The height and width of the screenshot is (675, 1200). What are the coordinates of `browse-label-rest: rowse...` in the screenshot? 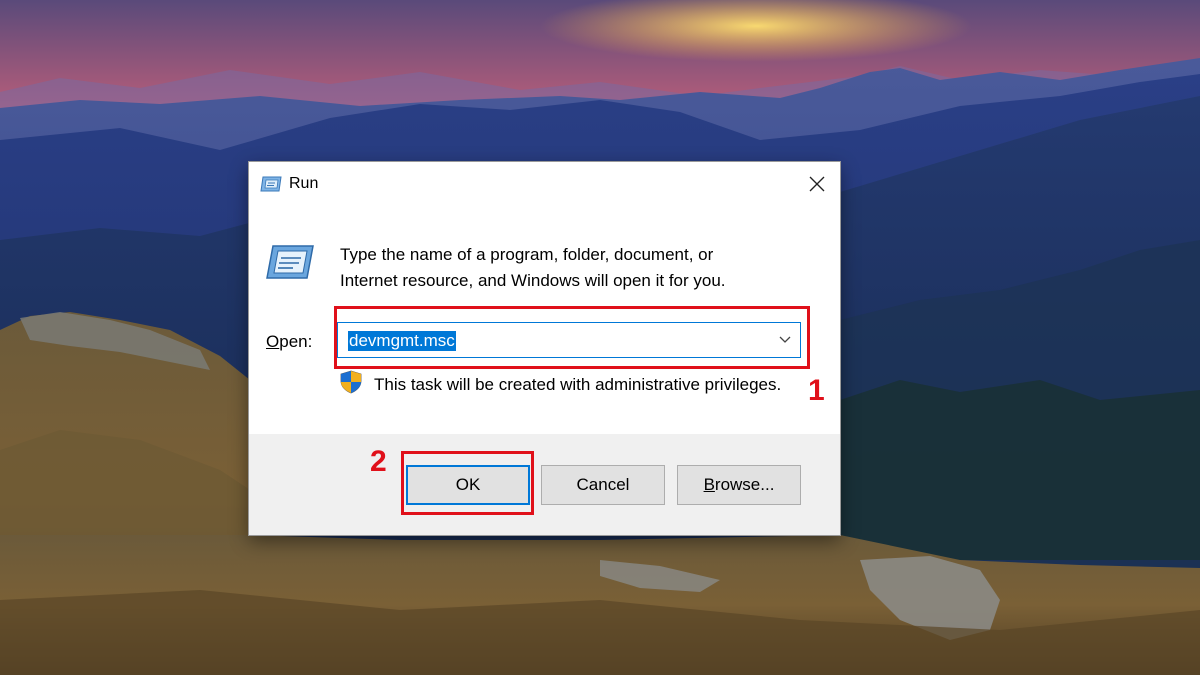 It's located at (744, 484).